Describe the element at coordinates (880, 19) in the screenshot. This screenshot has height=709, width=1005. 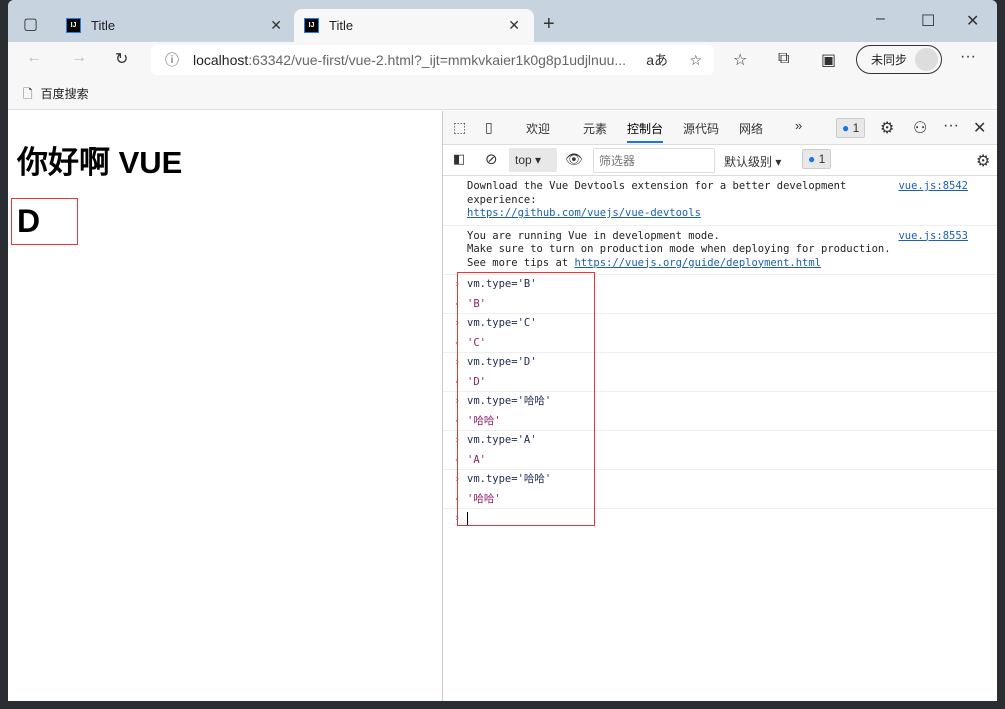
I see `minimize-icon: –` at that location.